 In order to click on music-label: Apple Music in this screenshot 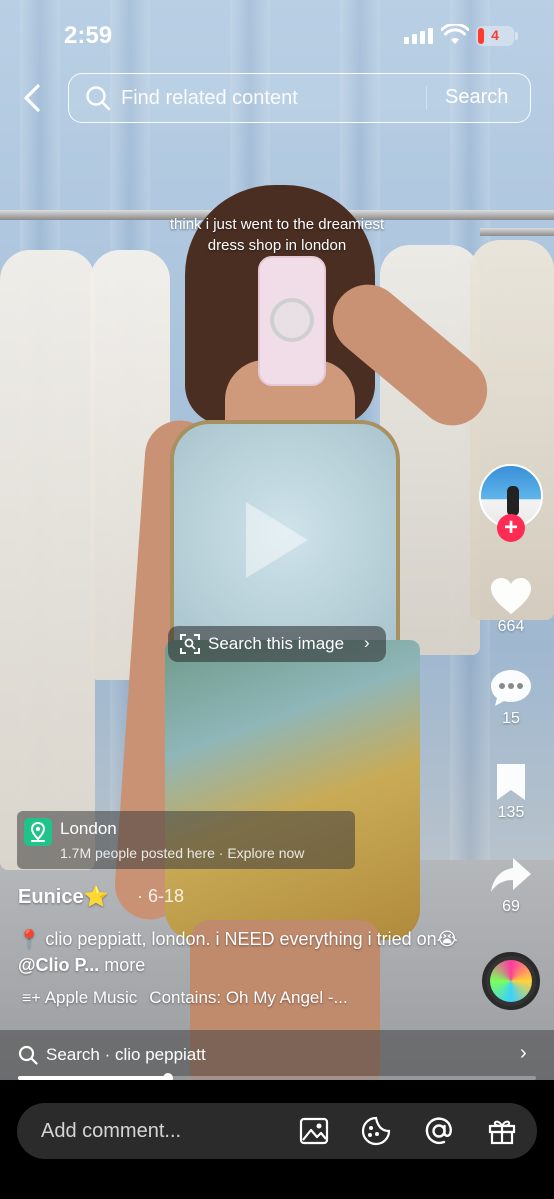, I will do `click(91, 997)`.